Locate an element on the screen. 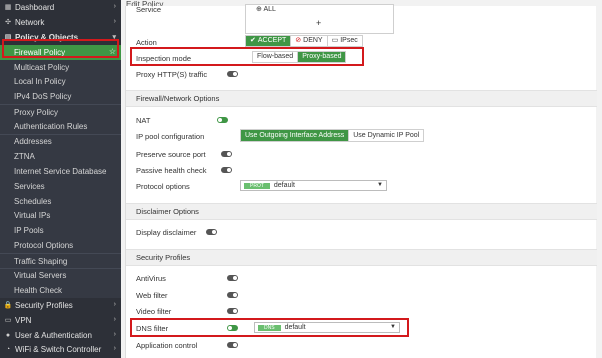 This screenshot has width=602, height=358. sidebar-item-label: Internet Service Database is located at coordinates (60, 171).